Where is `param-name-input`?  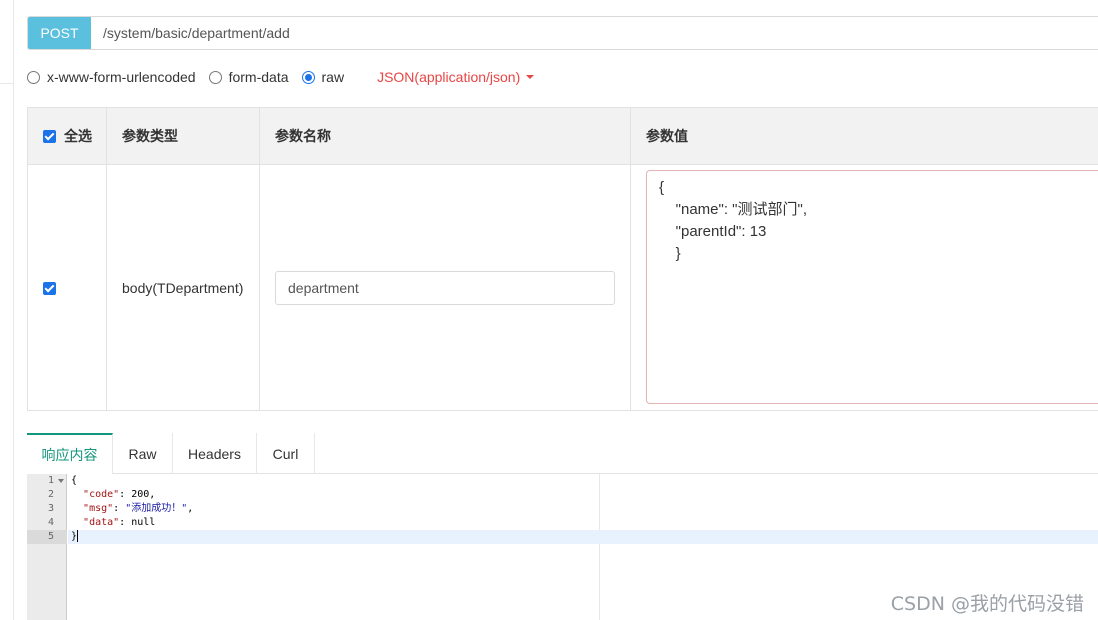 param-name-input is located at coordinates (445, 287).